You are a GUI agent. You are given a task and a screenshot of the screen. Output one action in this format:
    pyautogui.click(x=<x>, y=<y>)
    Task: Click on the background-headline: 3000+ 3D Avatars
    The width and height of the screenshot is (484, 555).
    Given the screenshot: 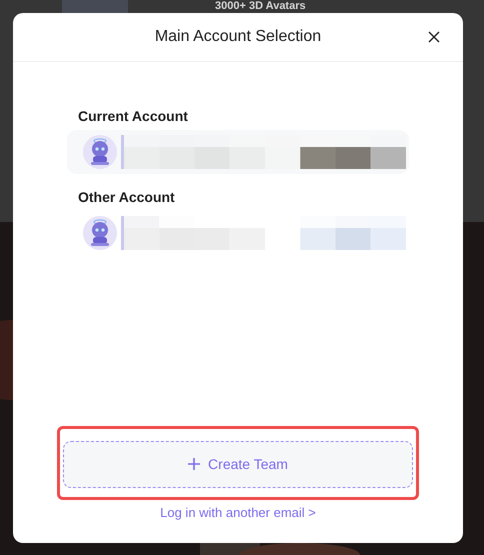 What is the action you would take?
    pyautogui.click(x=260, y=6)
    